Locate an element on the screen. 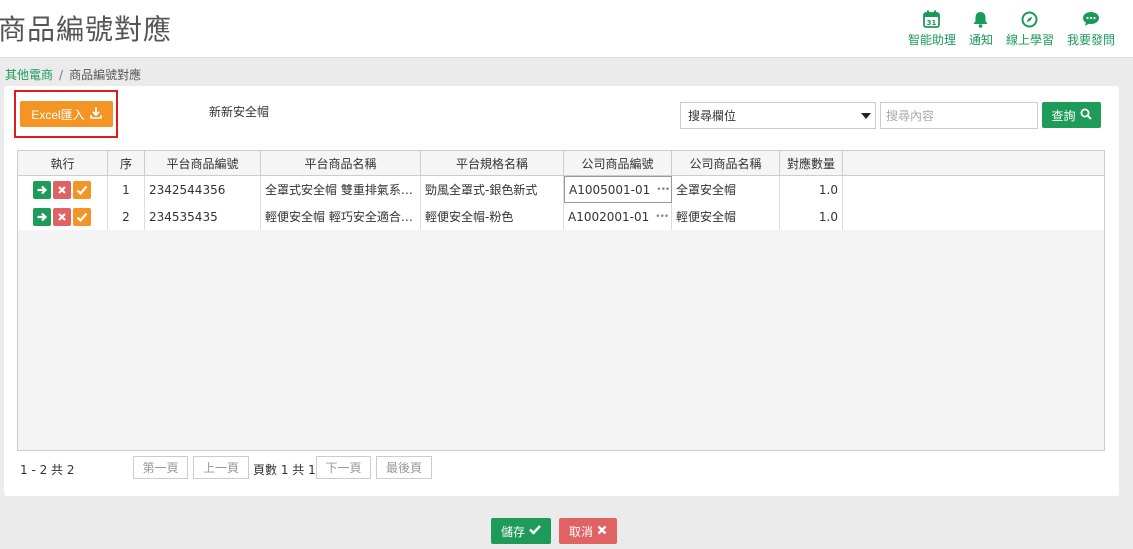 The height and width of the screenshot is (549, 1133). cell-company-id: A1002001-01 ••• is located at coordinates (618, 216).